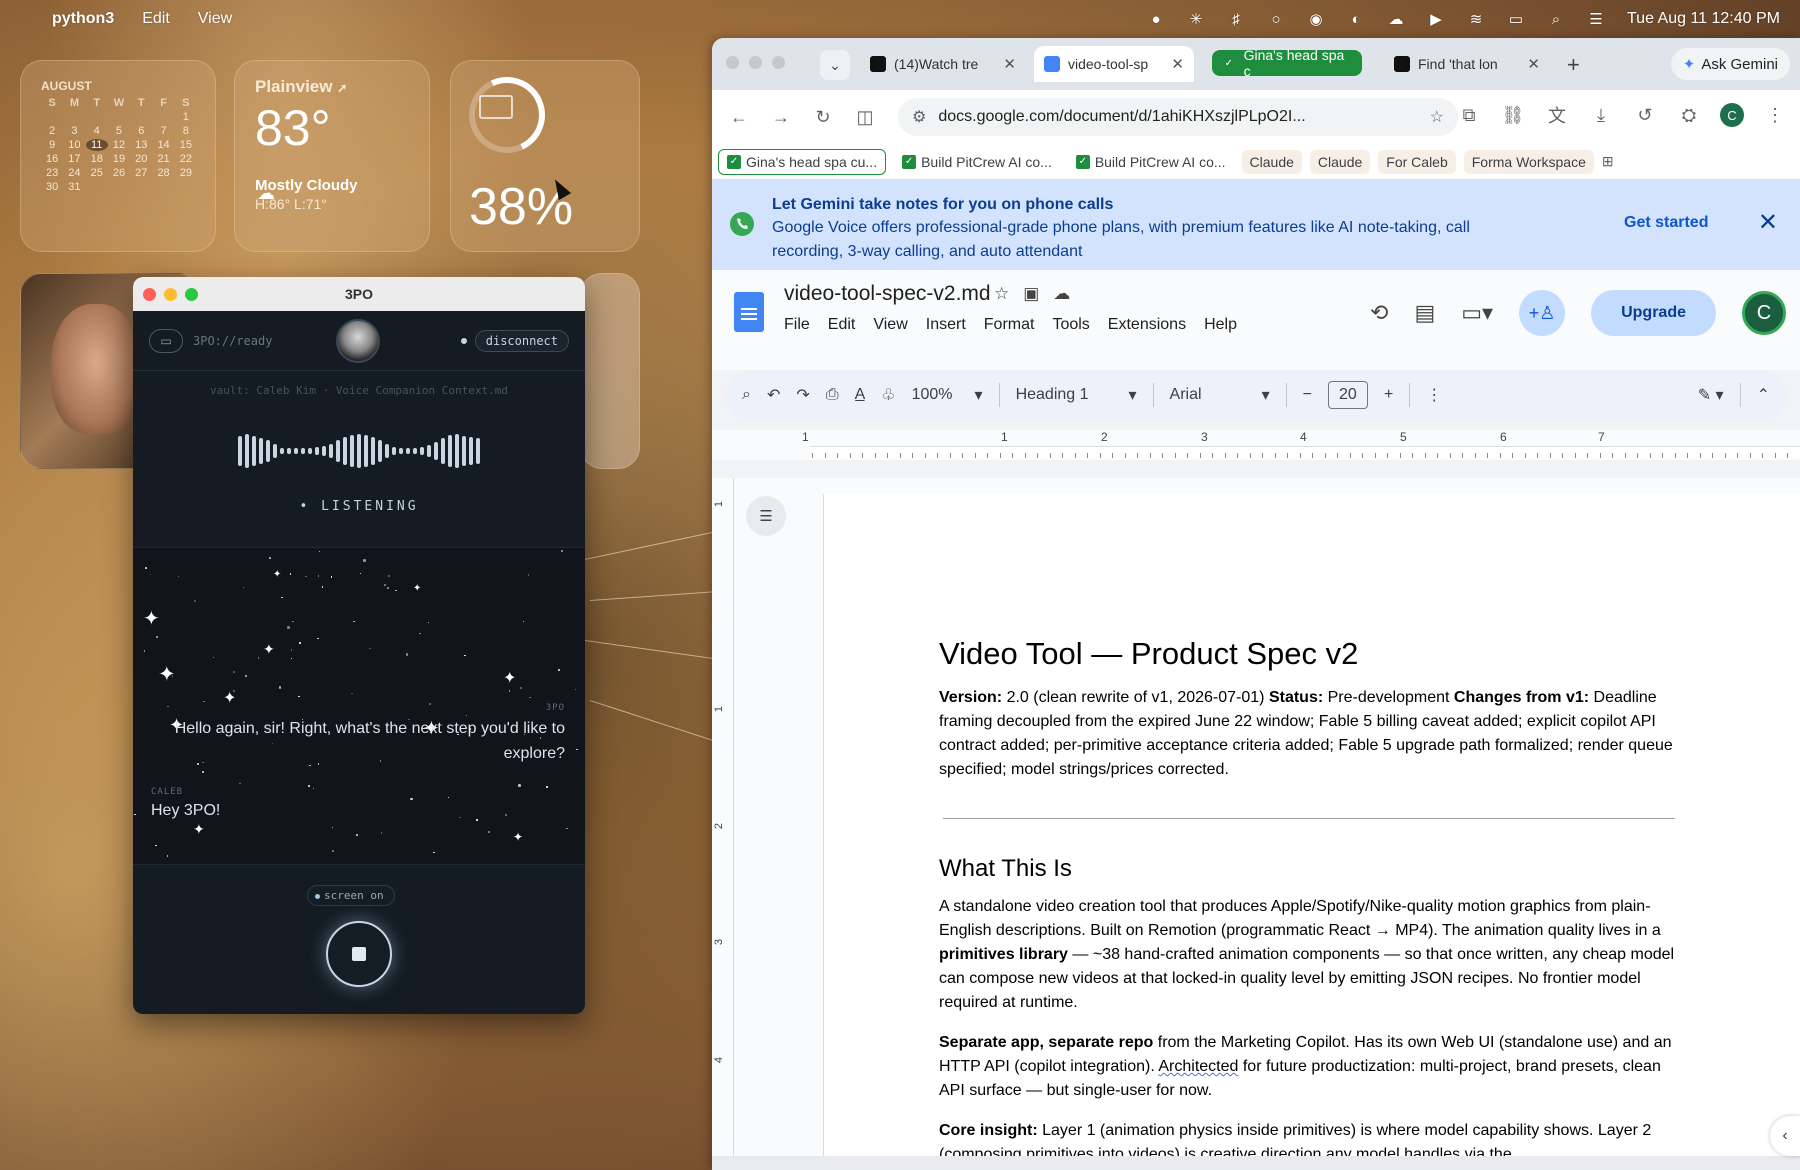  What do you see at coordinates (1009, 325) in the screenshot?
I see `docs-menu-format: Format` at bounding box center [1009, 325].